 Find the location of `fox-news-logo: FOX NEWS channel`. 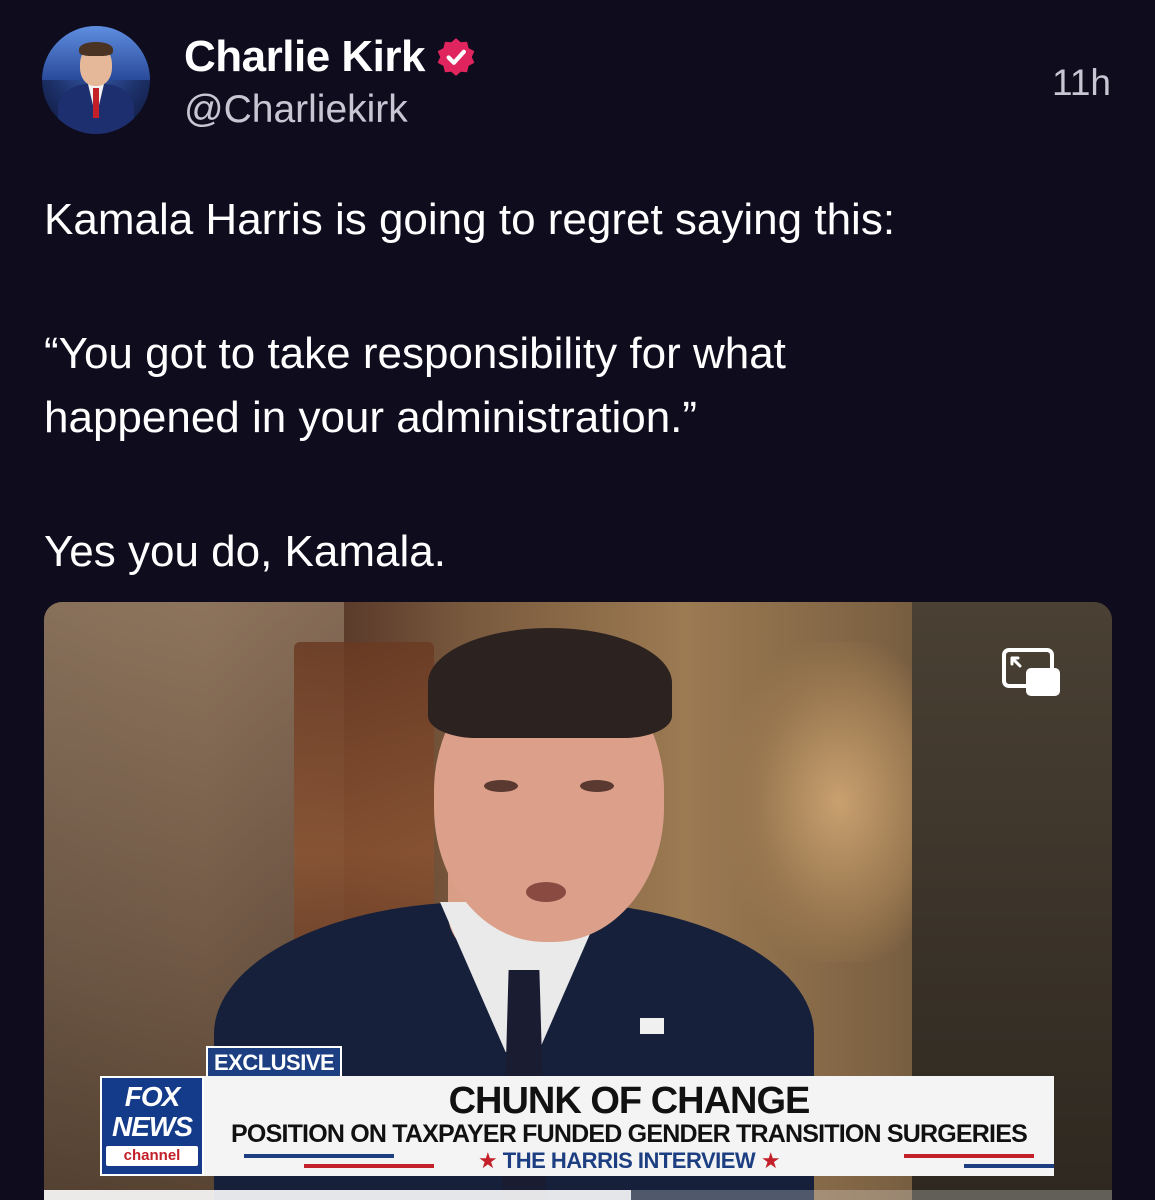

fox-news-logo: FOX NEWS channel is located at coordinates (152, 1126).